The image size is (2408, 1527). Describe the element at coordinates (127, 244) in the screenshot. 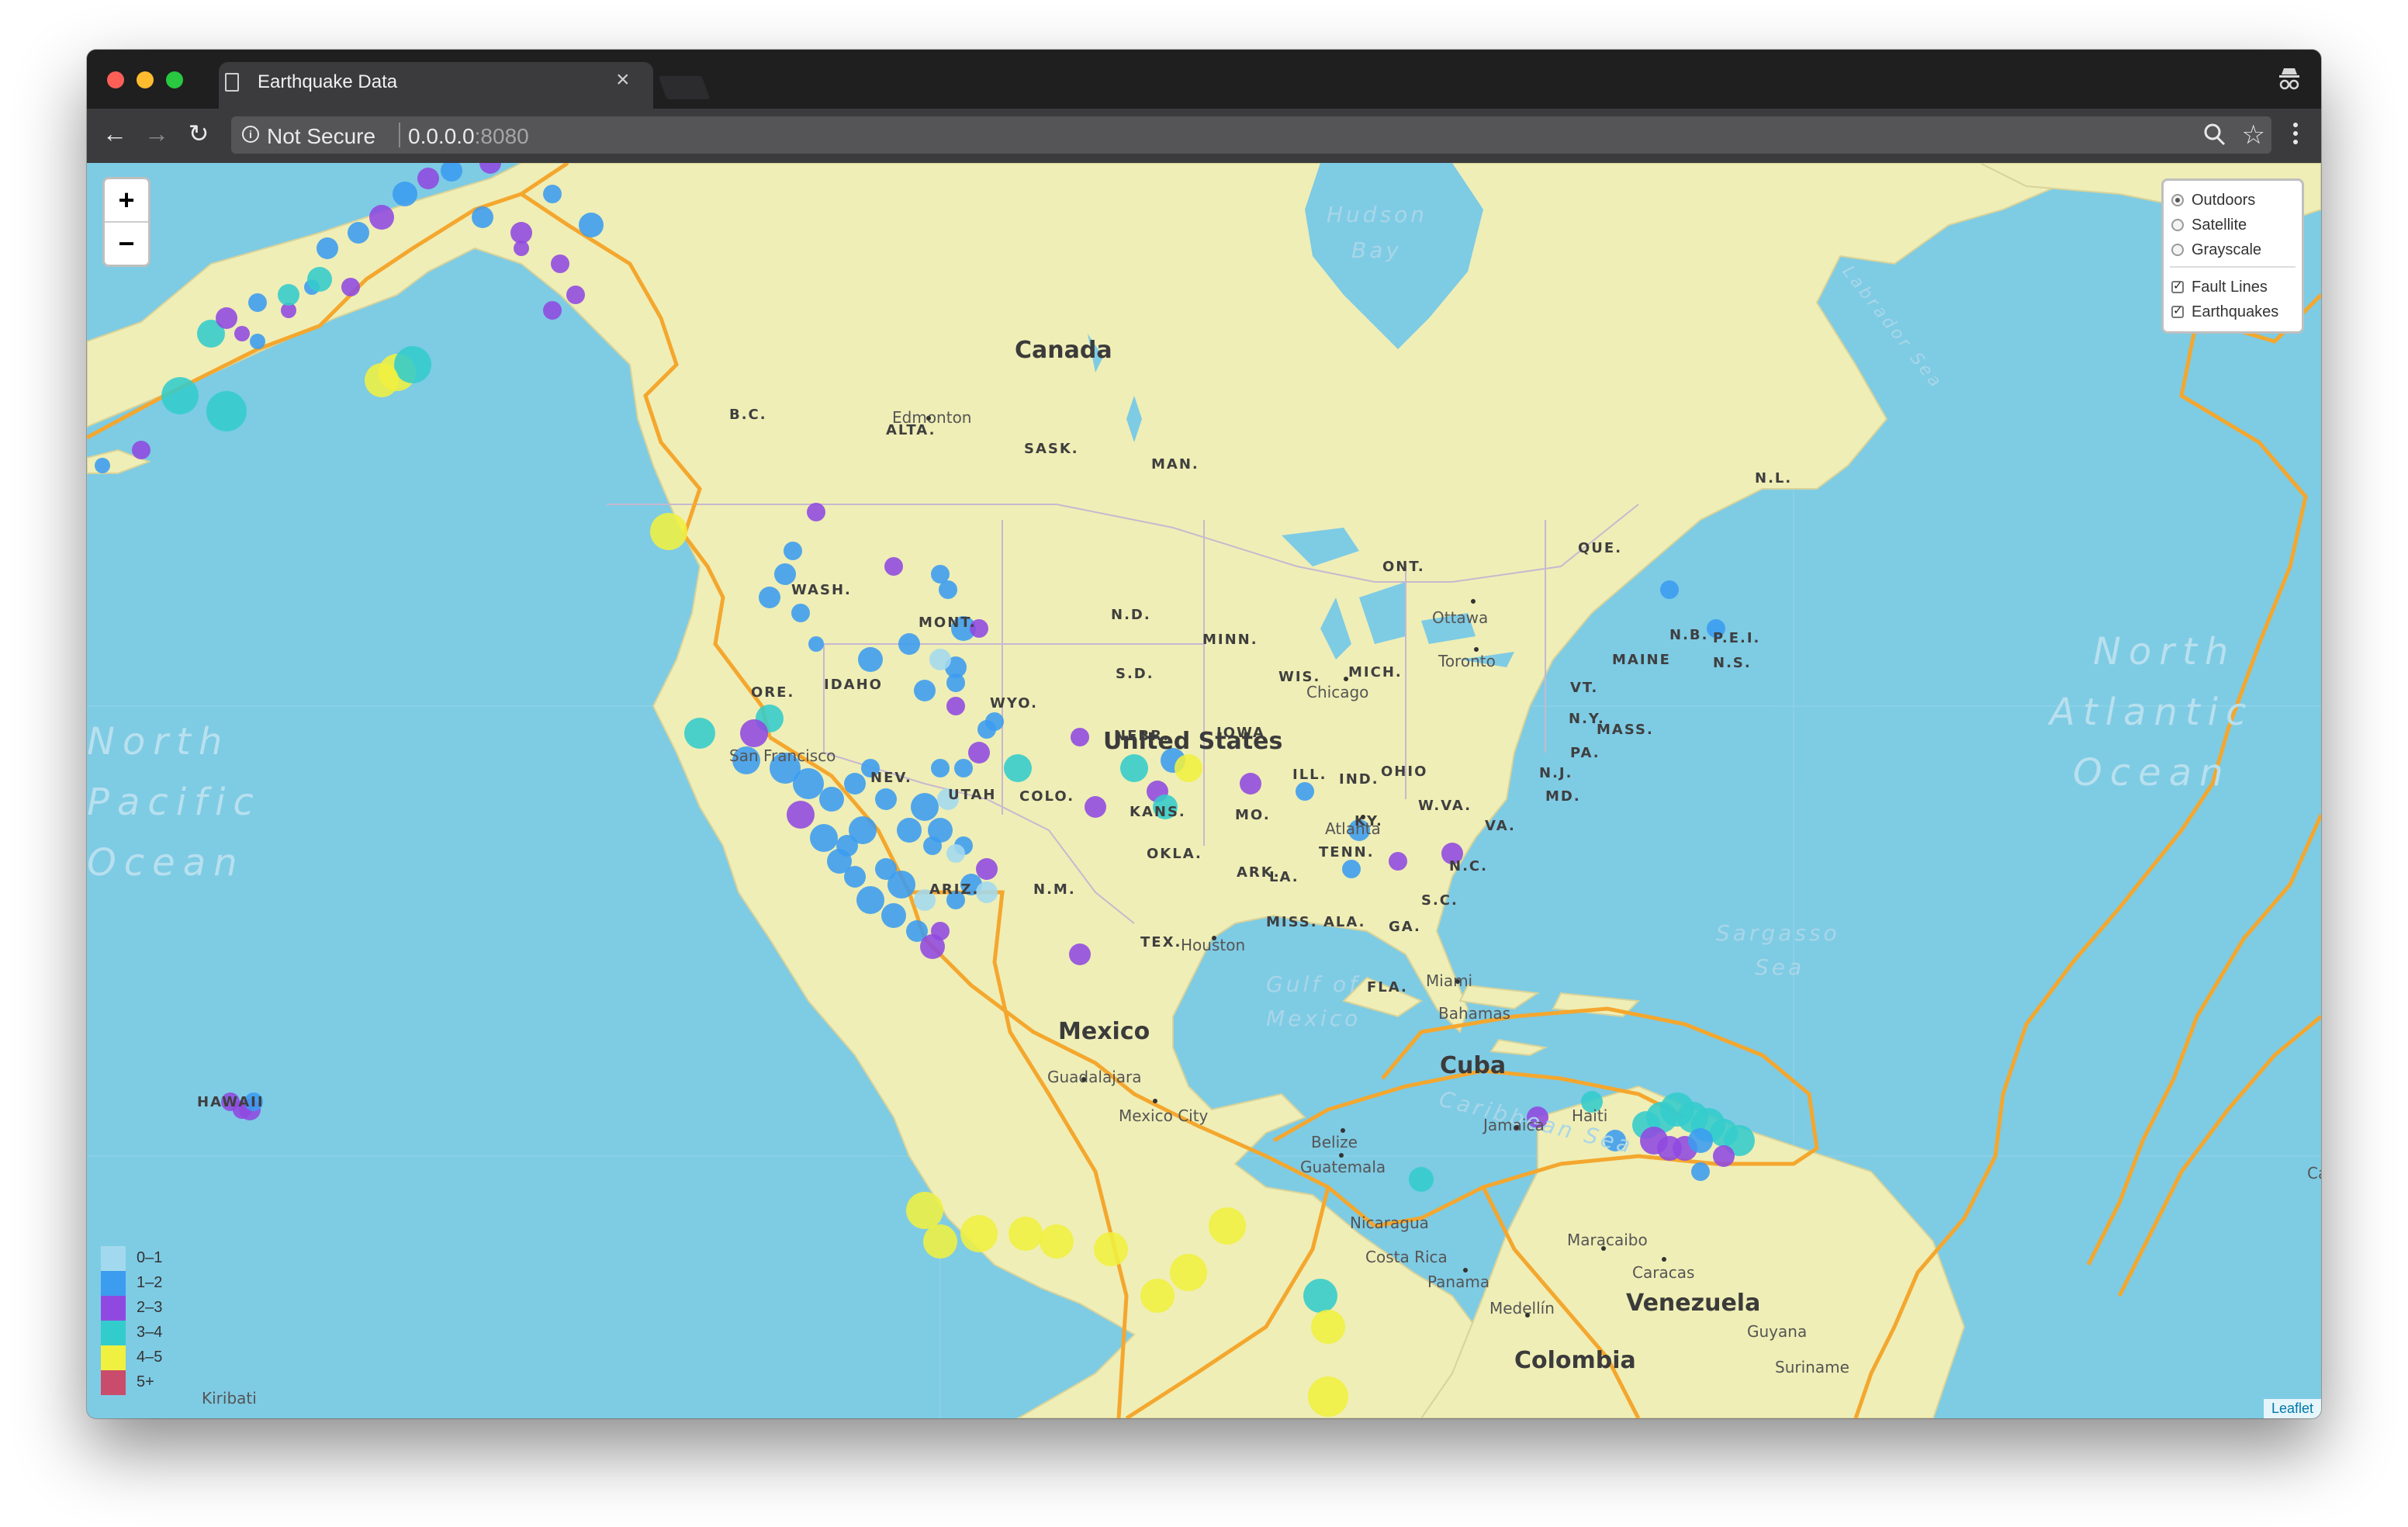

I see `zoom-out-button: −` at that location.